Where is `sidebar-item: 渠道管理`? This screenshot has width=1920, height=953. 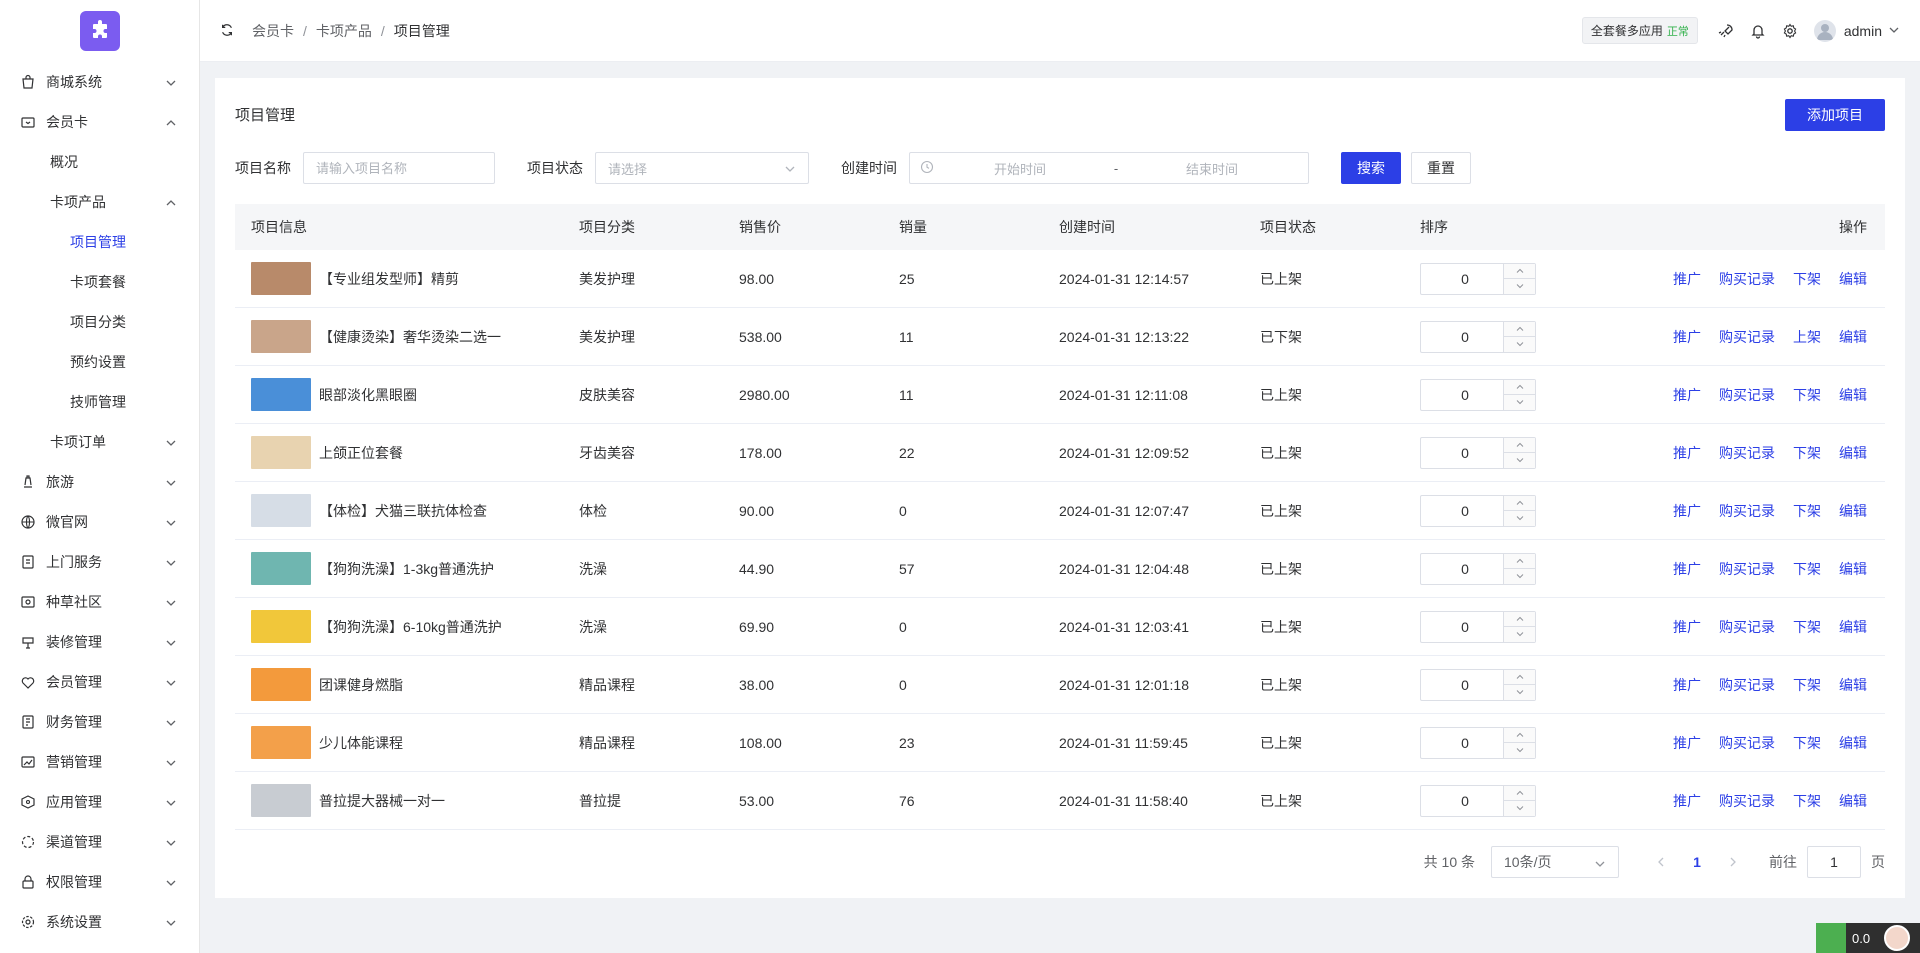
sidebar-item: 渠道管理 is located at coordinates (99, 842).